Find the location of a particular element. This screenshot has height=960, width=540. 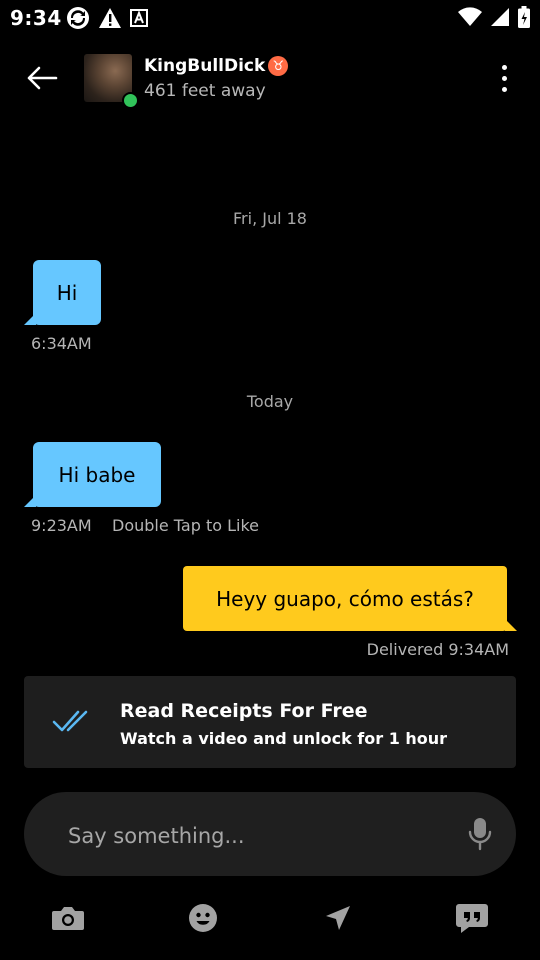

message-bubble-incoming: Hi is located at coordinates (67, 292).